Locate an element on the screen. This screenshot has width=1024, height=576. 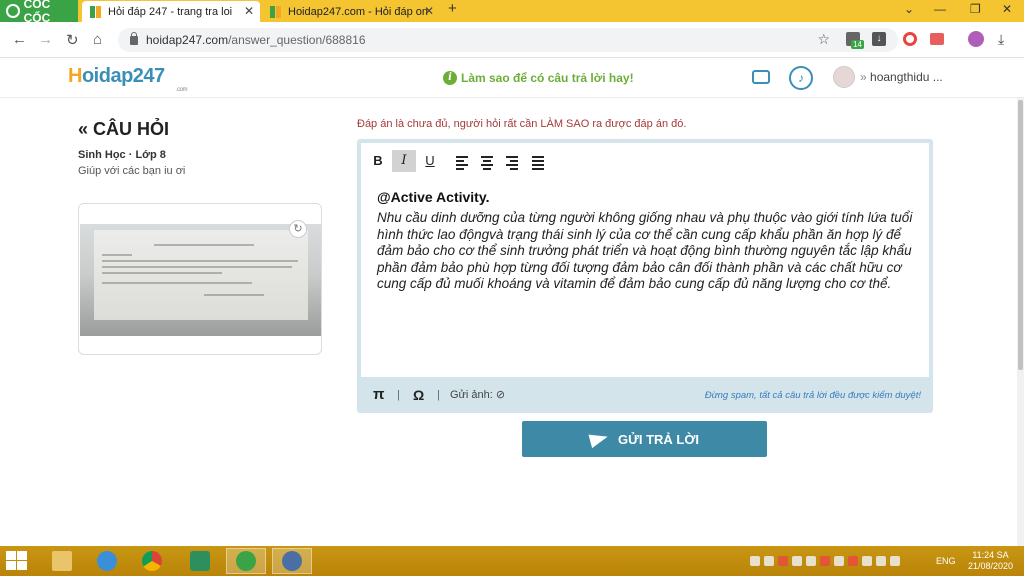
scrollbar-thumb is located at coordinates (1020, 235).